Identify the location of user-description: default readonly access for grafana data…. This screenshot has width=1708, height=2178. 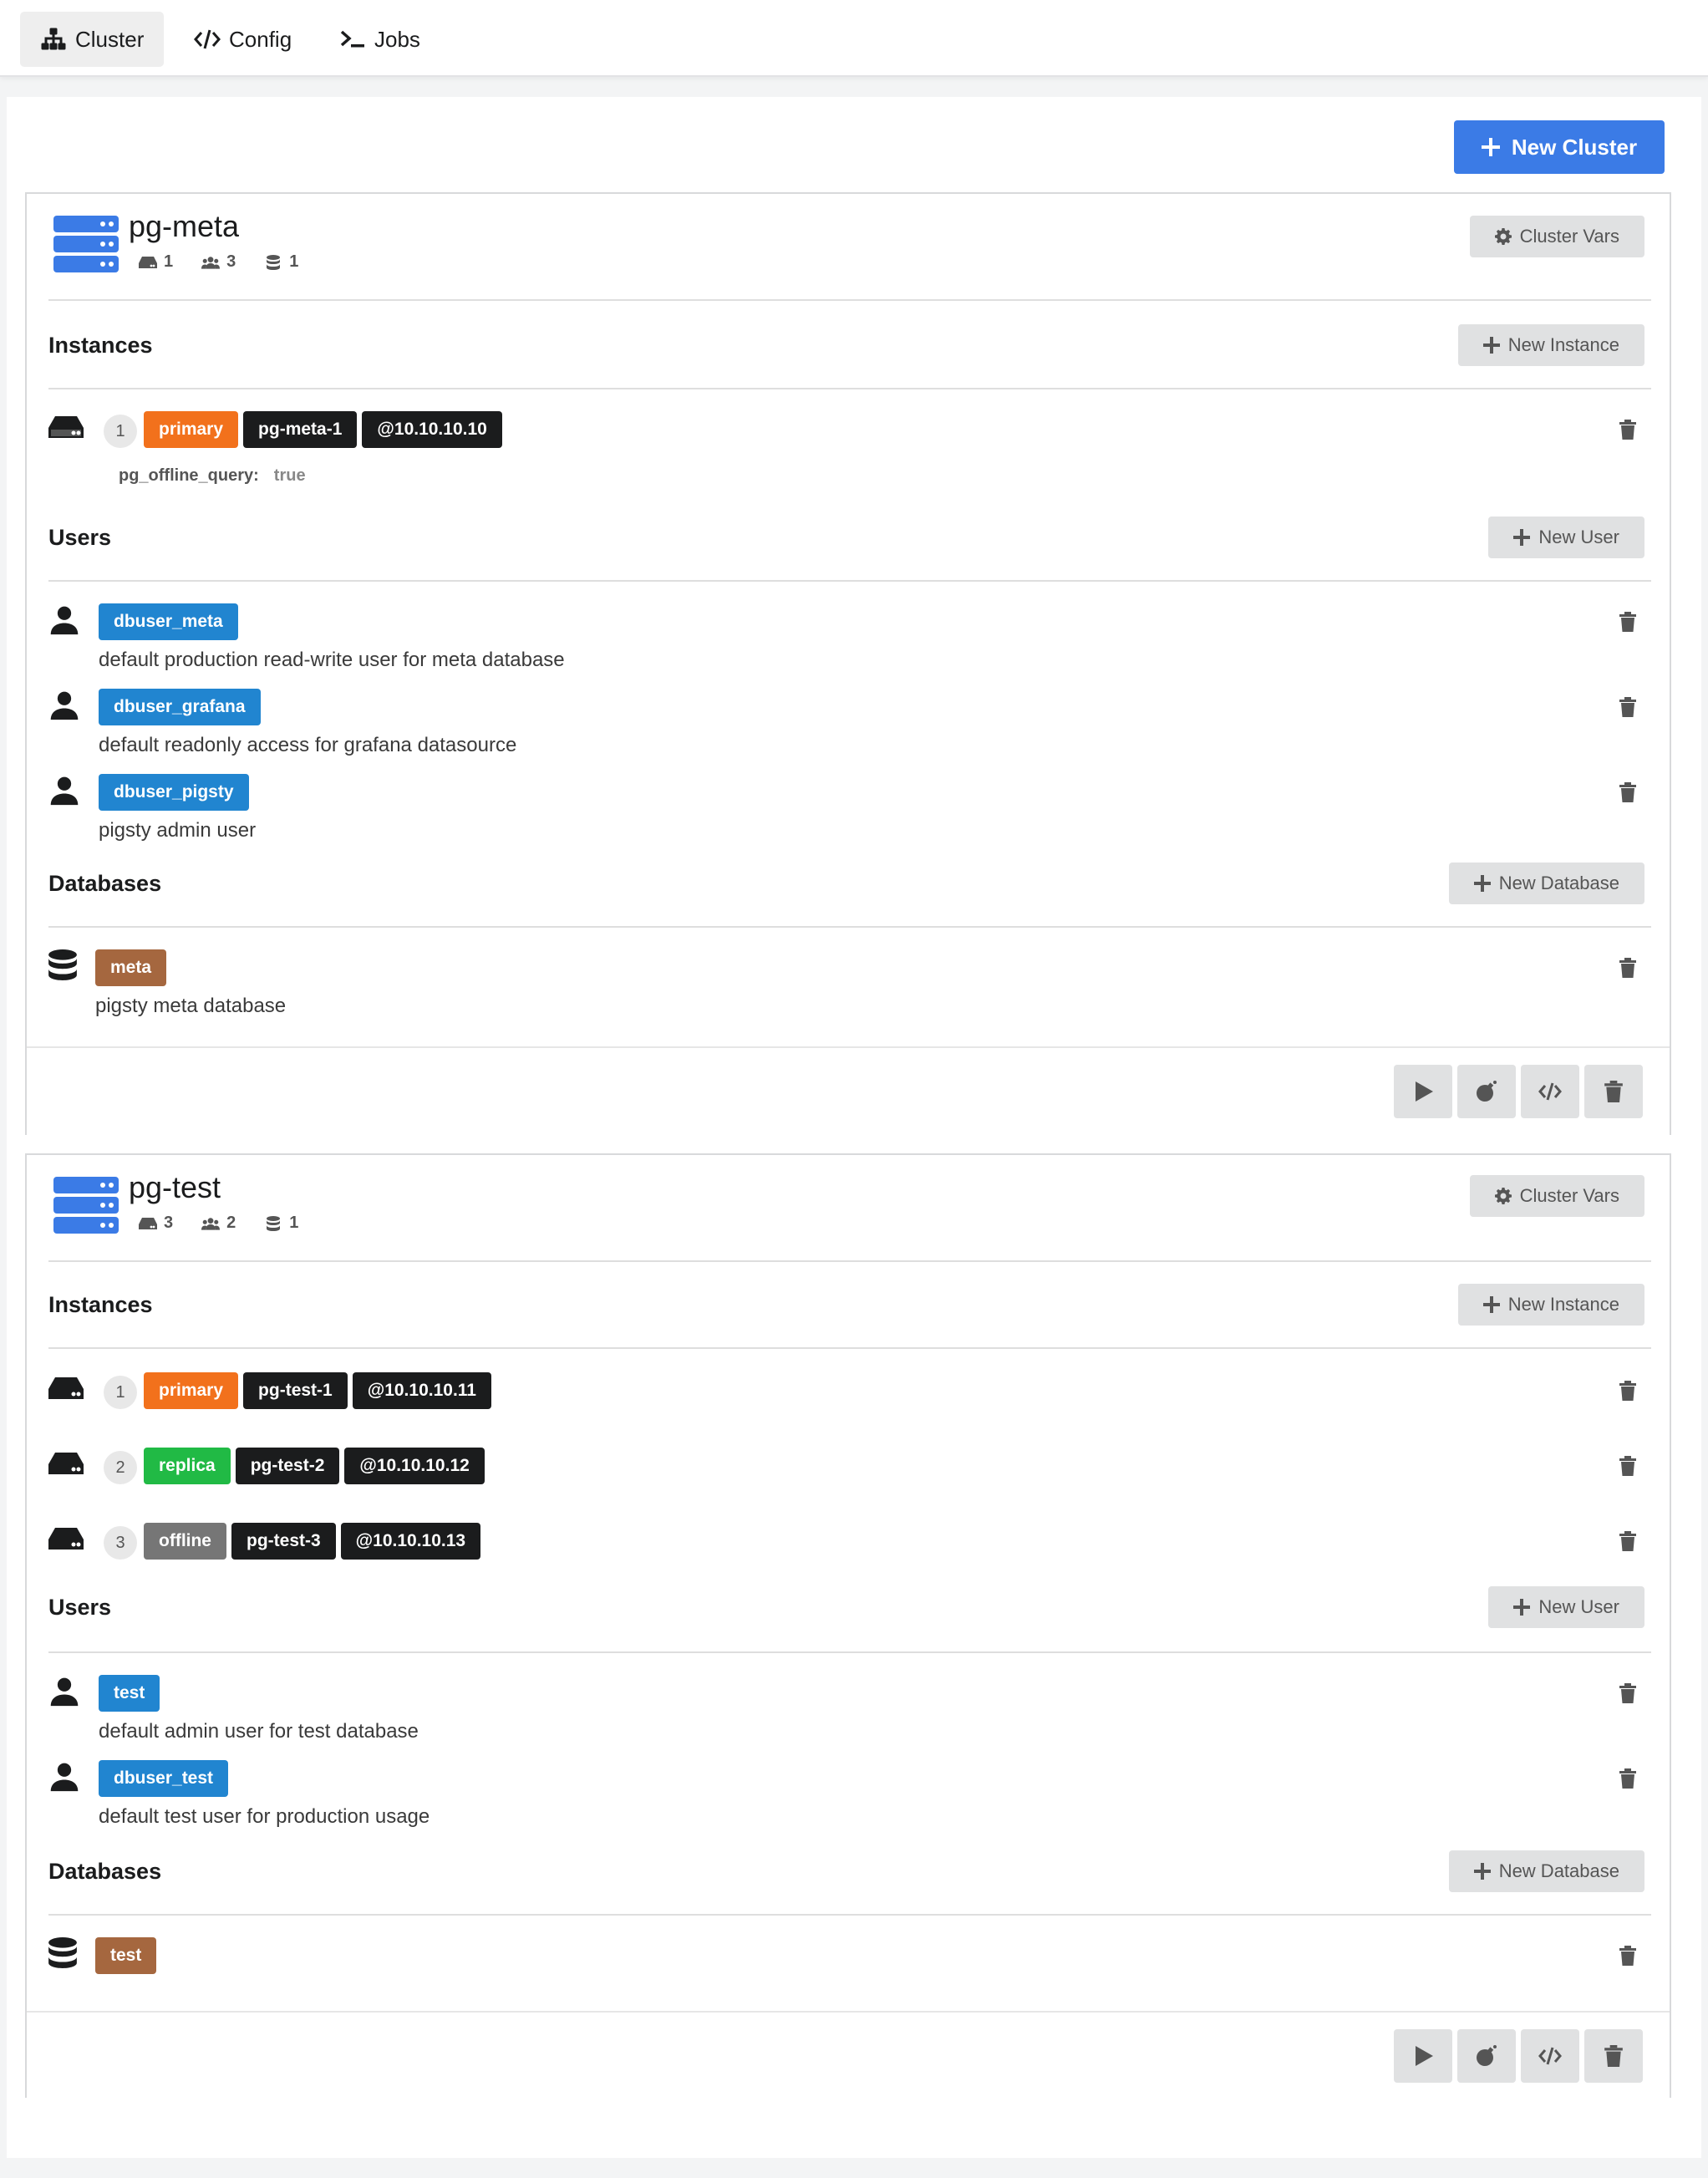
(308, 745).